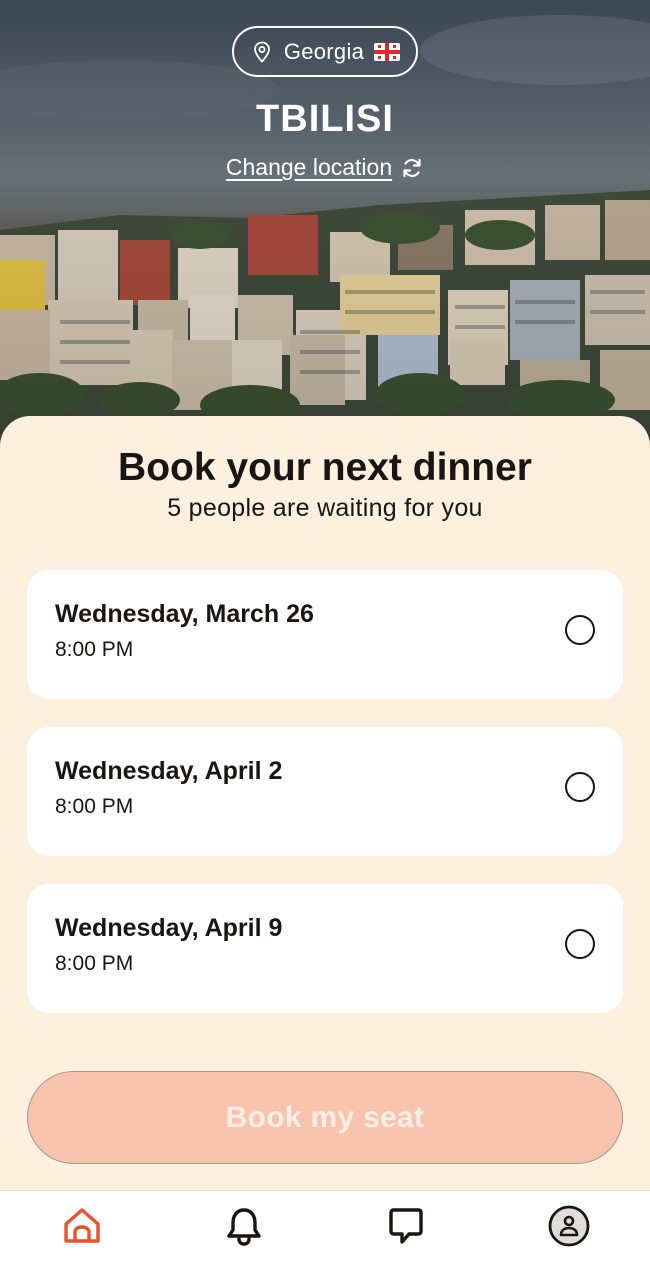 Image resolution: width=650 pixels, height=1280 pixels. Describe the element at coordinates (325, 1117) in the screenshot. I see `book-seat-button: Book my seat` at that location.